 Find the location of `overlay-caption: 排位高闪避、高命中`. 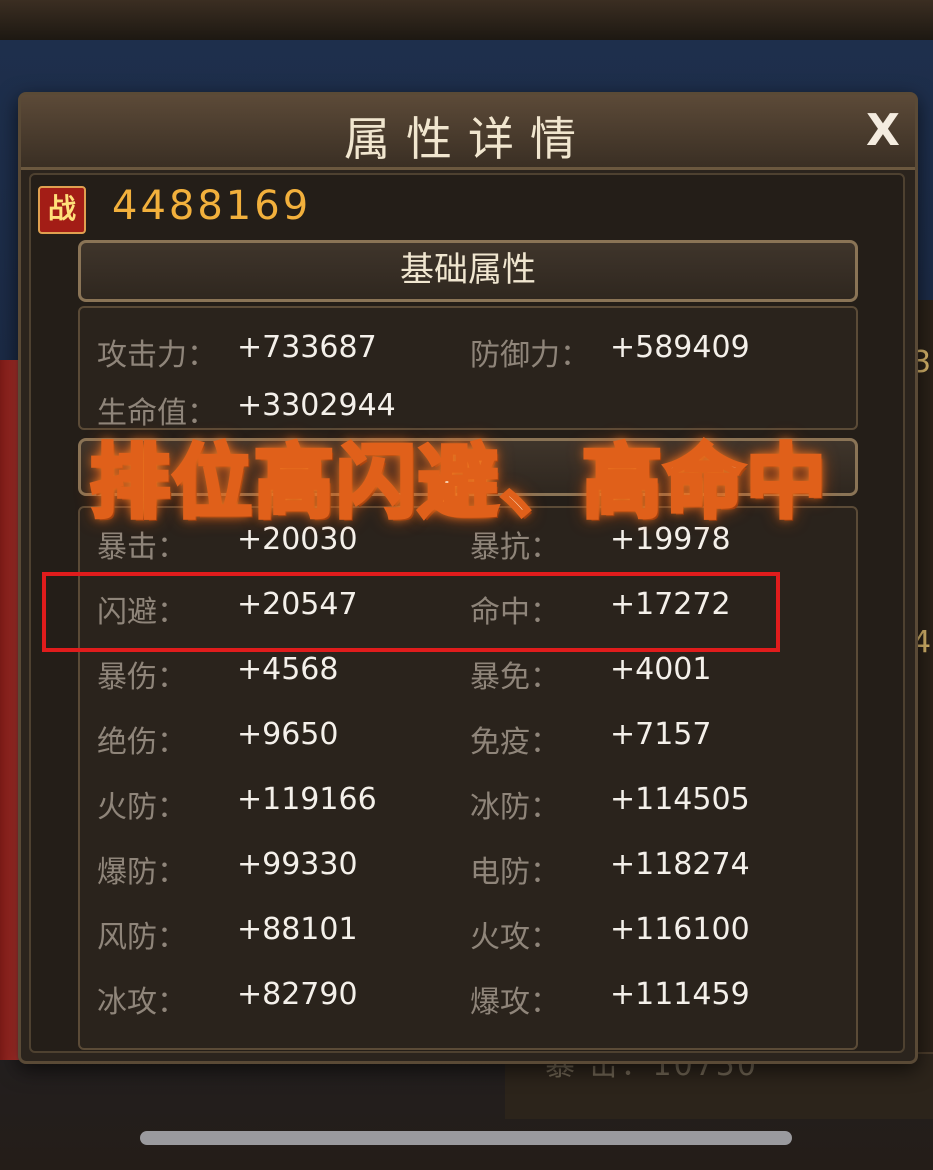

overlay-caption: 排位高闪避、高命中 is located at coordinates (458, 482).